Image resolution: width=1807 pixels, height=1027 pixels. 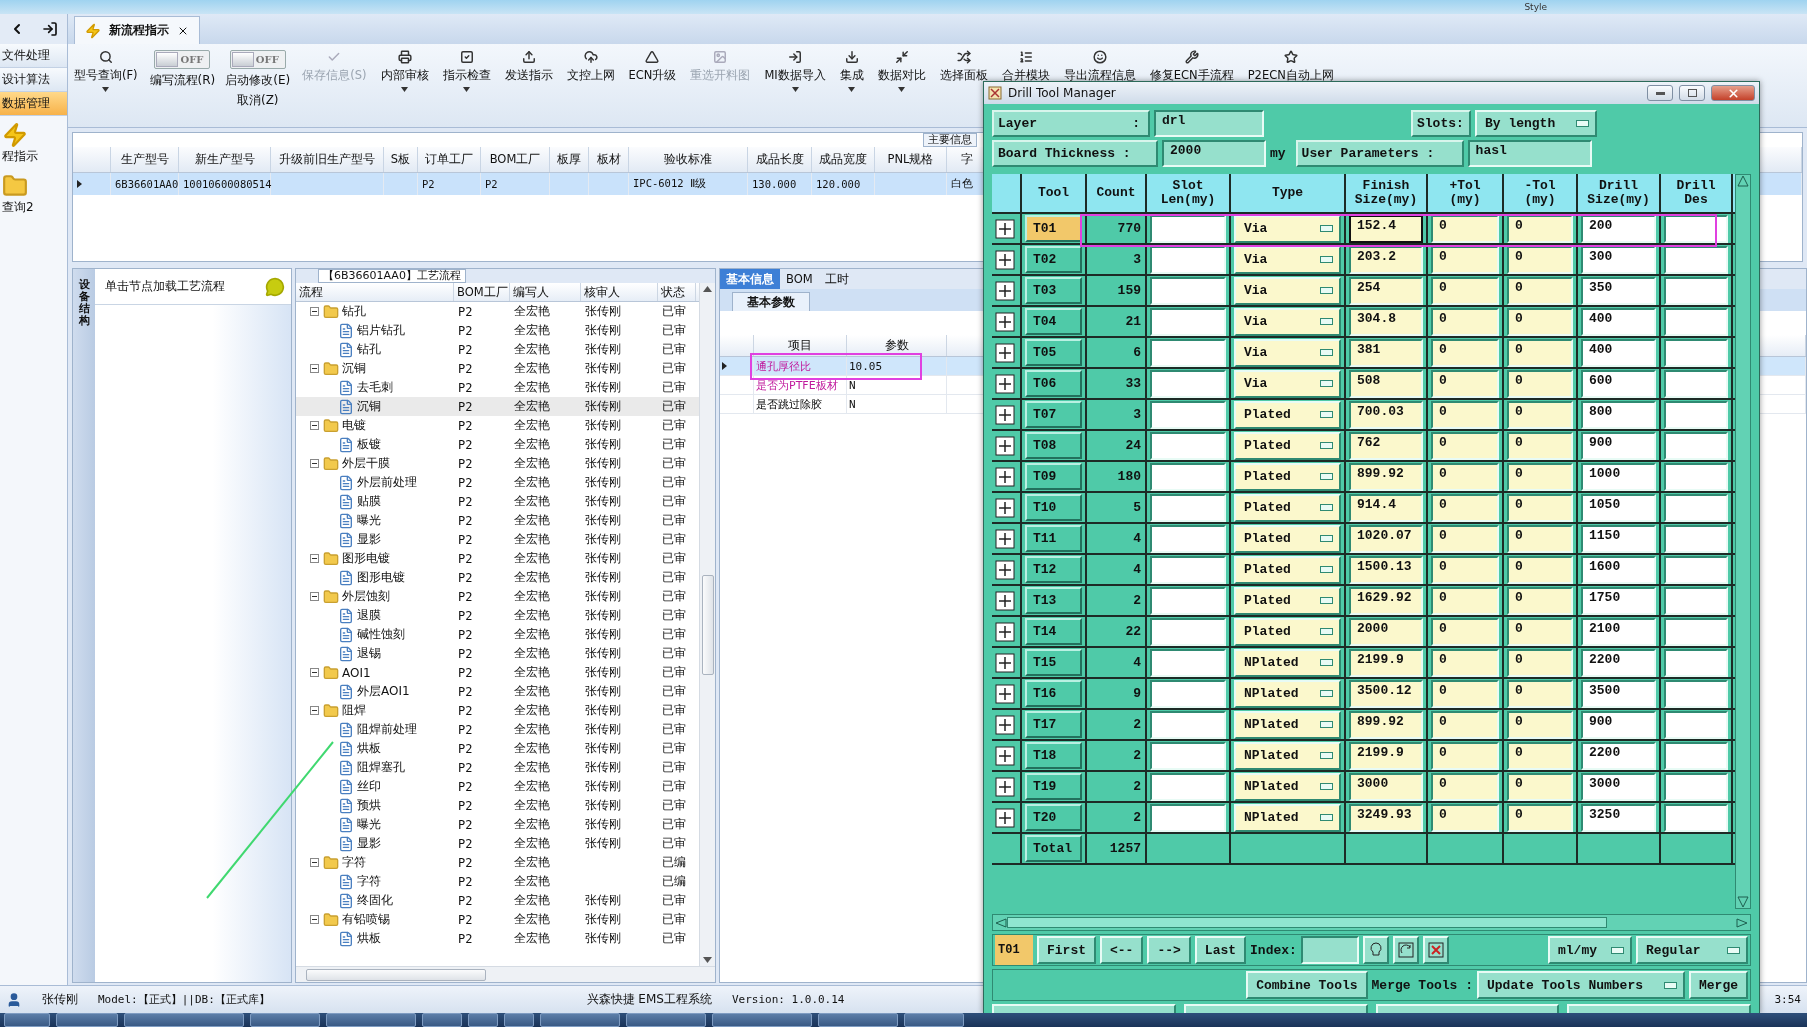 What do you see at coordinates (1618, 321) in the screenshot?
I see `drill-size-field: 400` at bounding box center [1618, 321].